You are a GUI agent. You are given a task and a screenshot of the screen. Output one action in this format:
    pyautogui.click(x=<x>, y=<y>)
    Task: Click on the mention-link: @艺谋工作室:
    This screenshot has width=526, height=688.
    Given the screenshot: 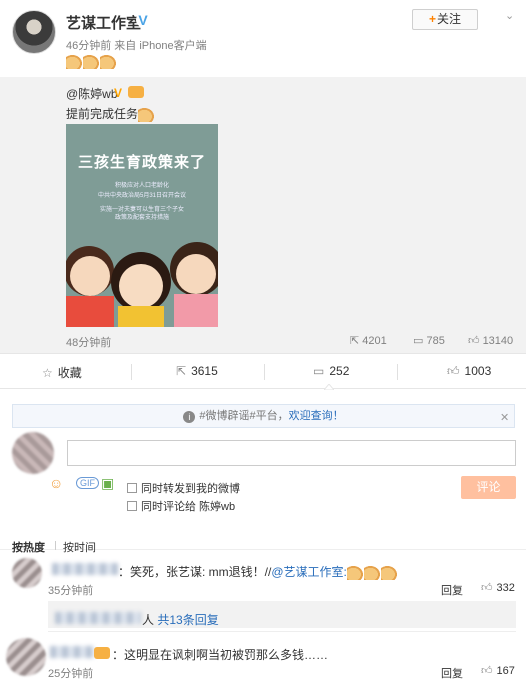 What is the action you would take?
    pyautogui.click(x=309, y=572)
    